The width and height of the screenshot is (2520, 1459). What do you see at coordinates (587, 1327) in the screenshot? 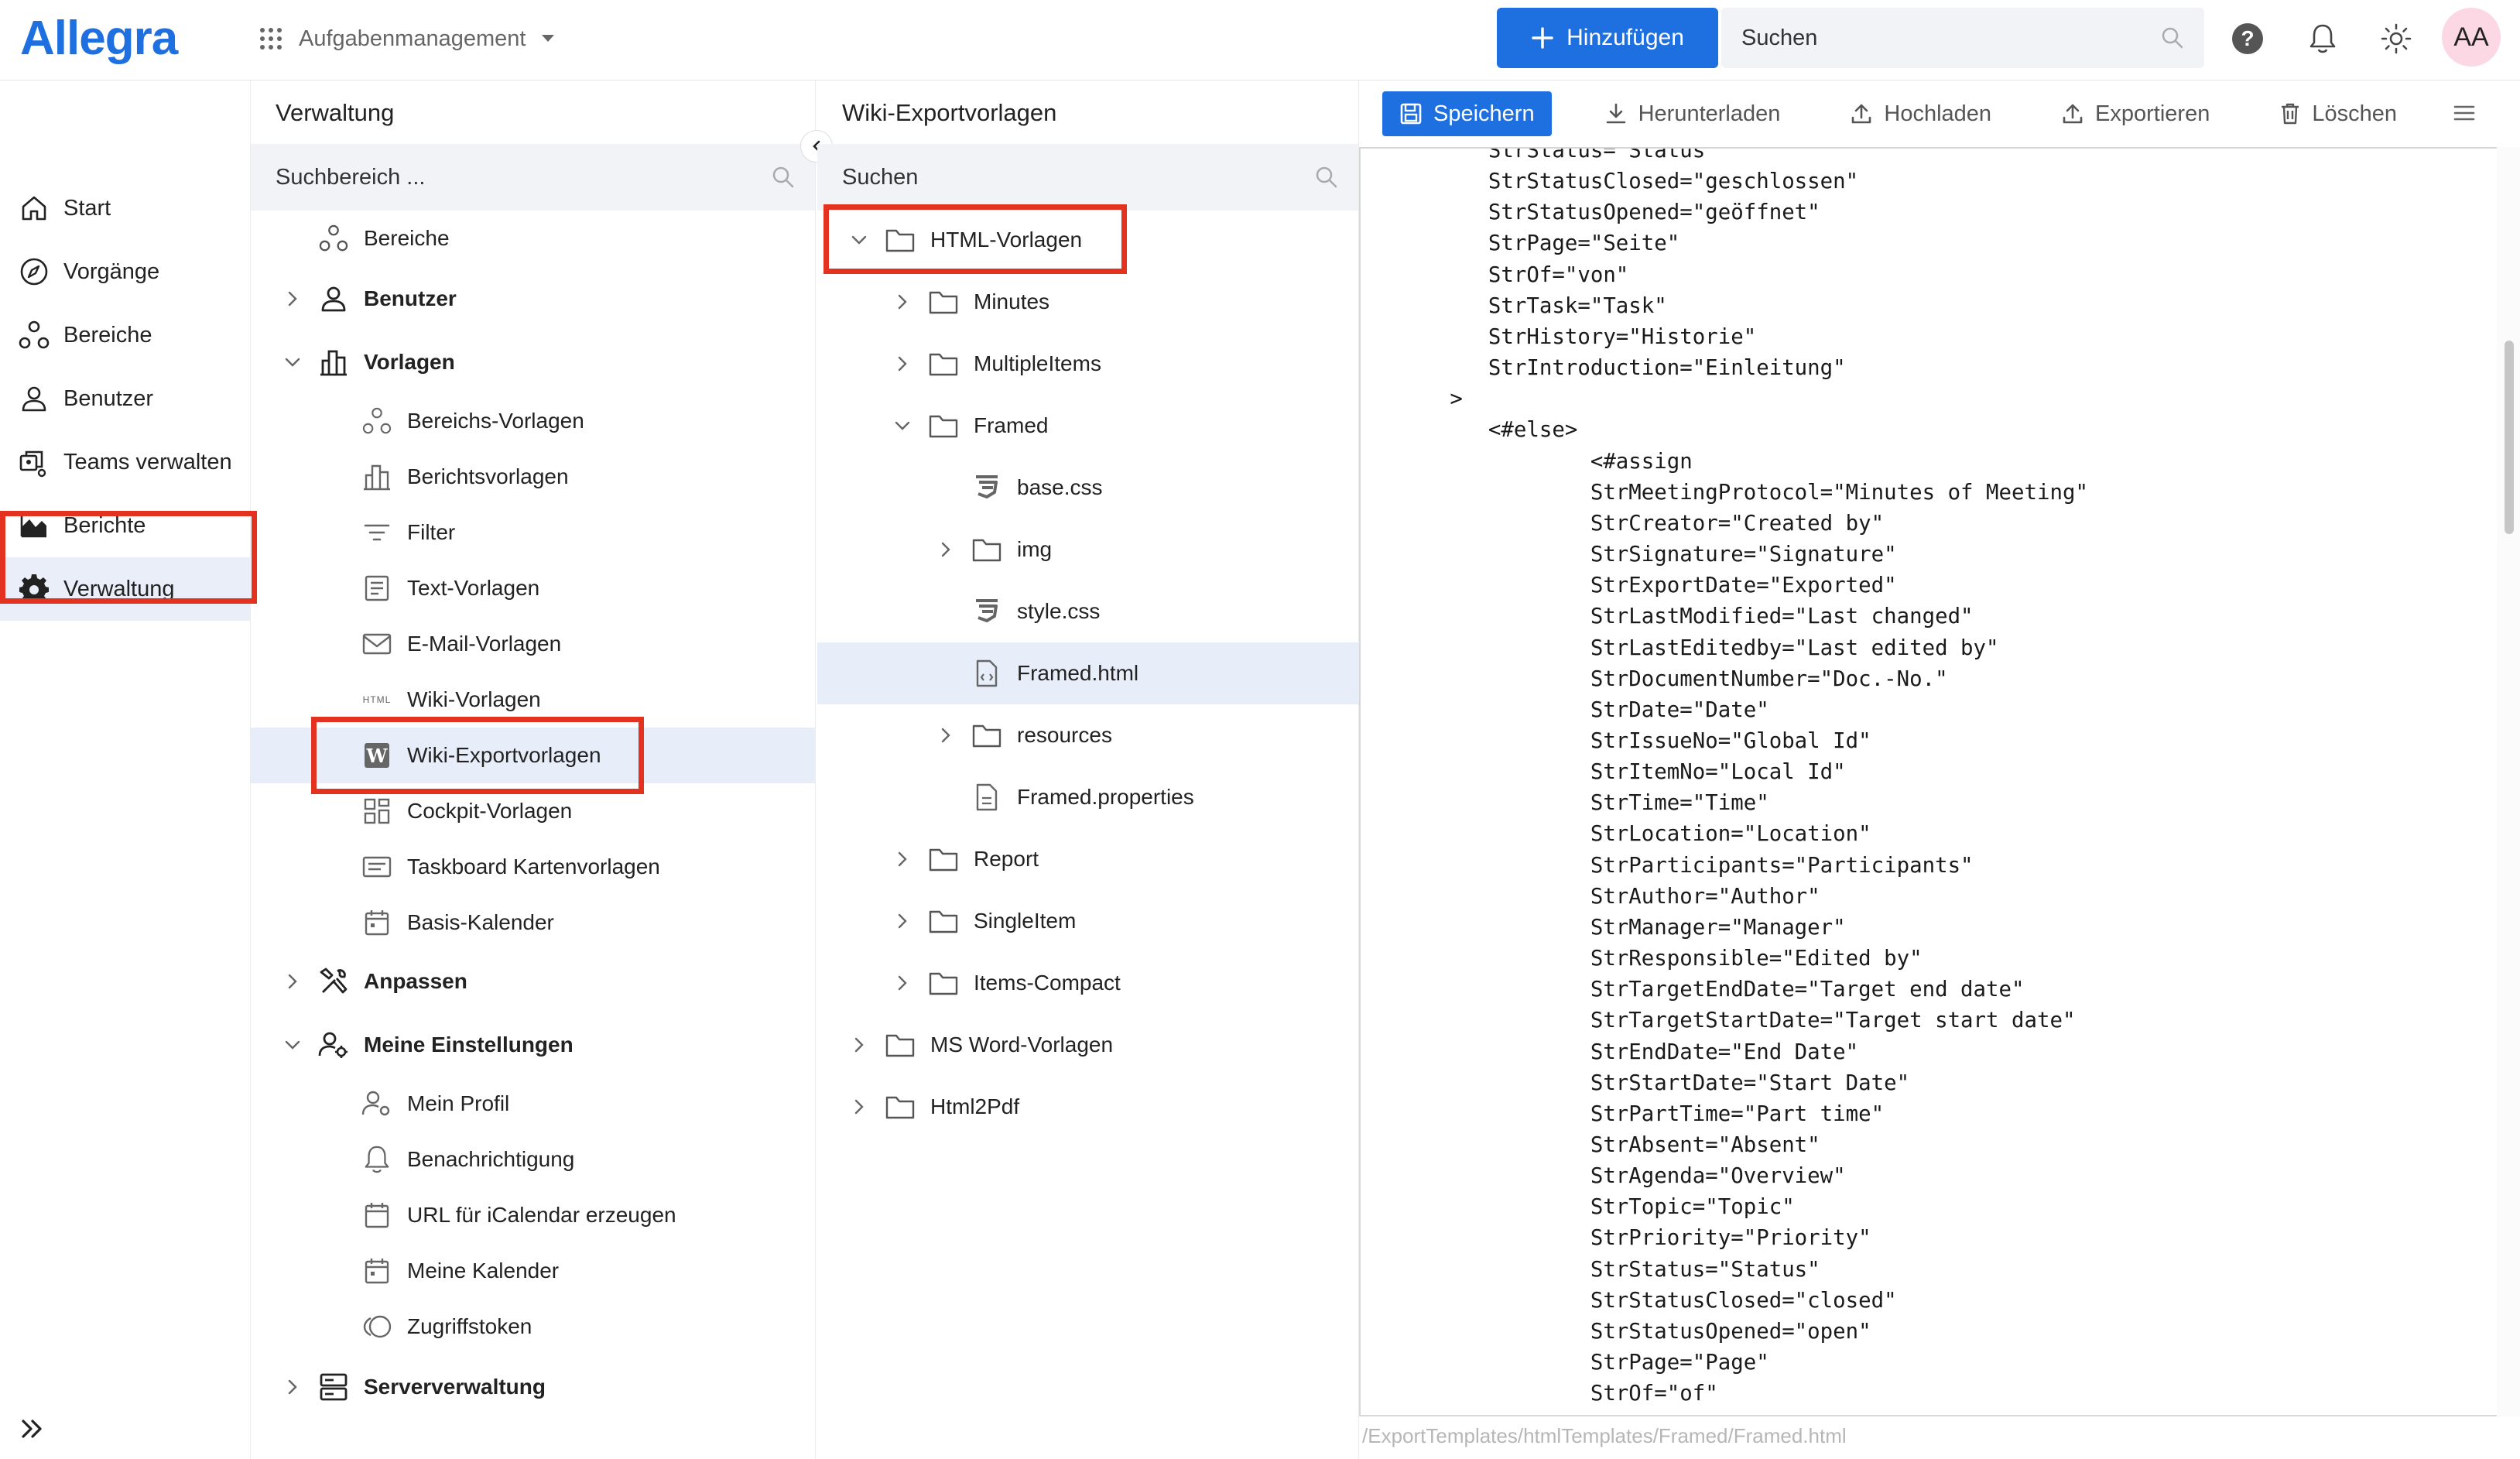
I see `tree-item-zugriffstoken: Zugriffstoken` at bounding box center [587, 1327].